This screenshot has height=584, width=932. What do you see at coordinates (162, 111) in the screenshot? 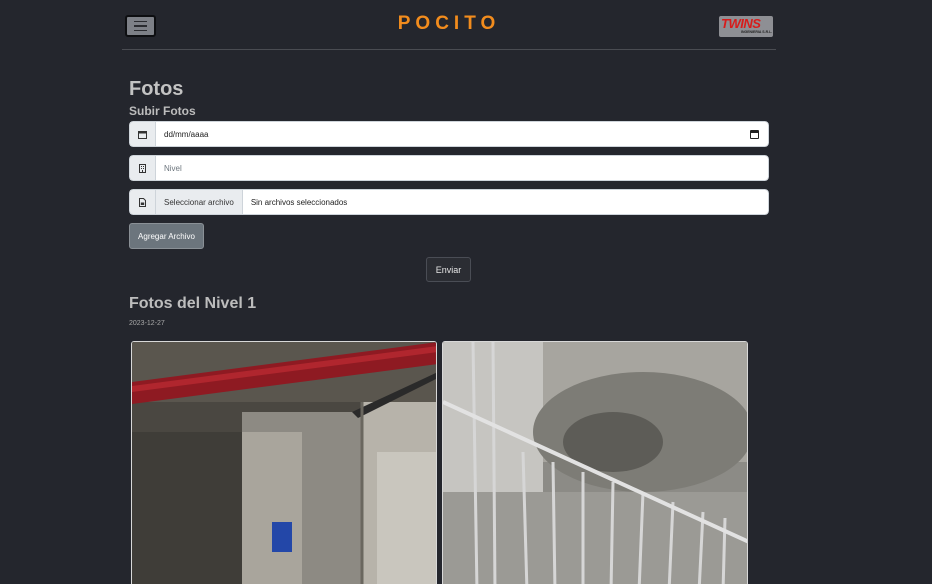
I see `upload-heading: Subir Fotos` at bounding box center [162, 111].